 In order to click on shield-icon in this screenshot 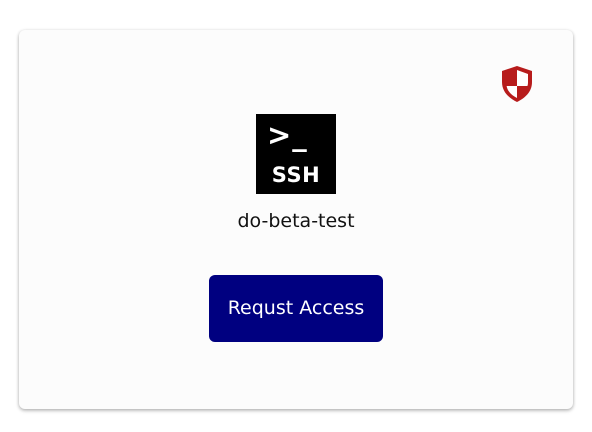, I will do `click(517, 84)`.